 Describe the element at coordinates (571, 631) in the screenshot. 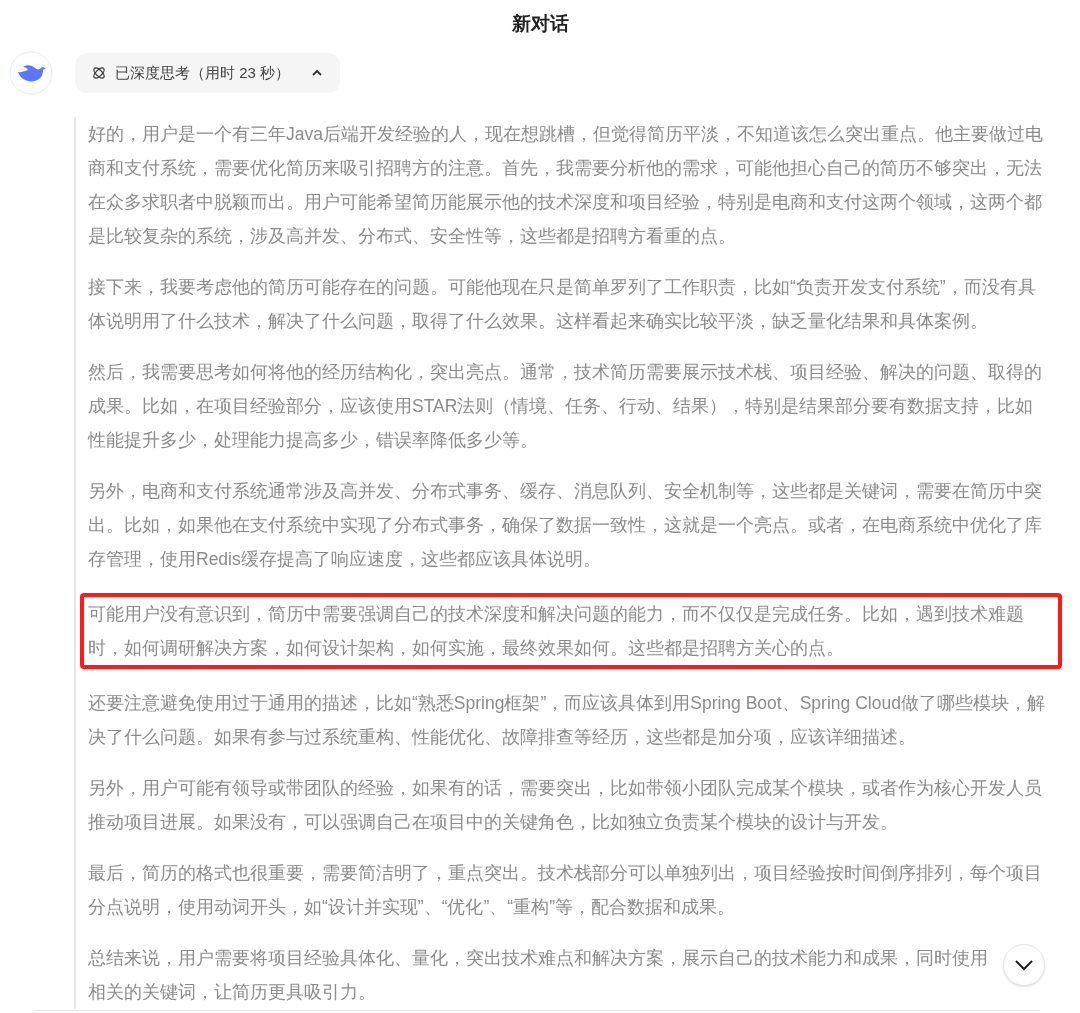

I see `thinking-paragraph: 可能用户没有意识到，简历中需要强调自己的技术深度和解决问题的能力，而不仅仅是完成任务。比如，遇到技术难题时，如何调研解决方案，如何设计架构，如何实施，最终效果如何。这些都是招聘方关心的点。` at that location.